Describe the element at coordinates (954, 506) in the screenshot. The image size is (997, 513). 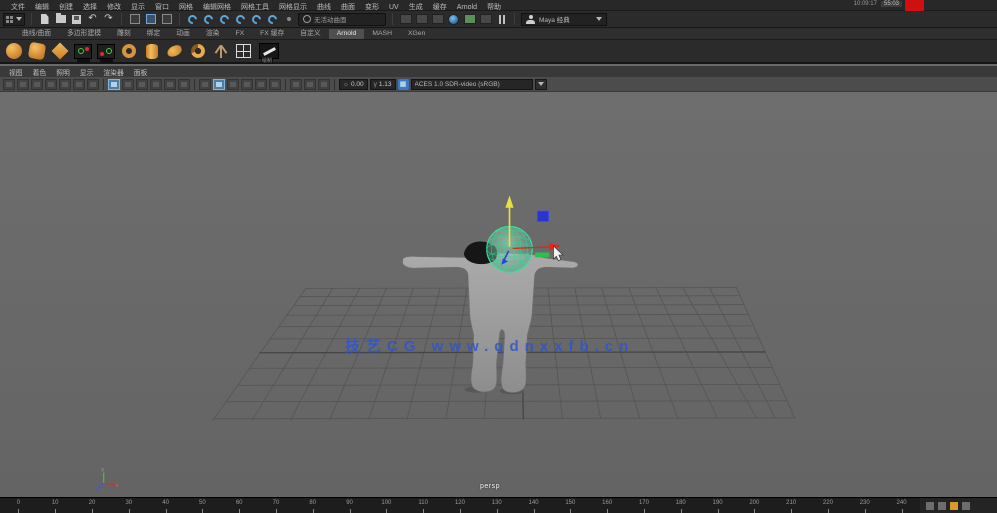
I see `set-key-icon` at that location.